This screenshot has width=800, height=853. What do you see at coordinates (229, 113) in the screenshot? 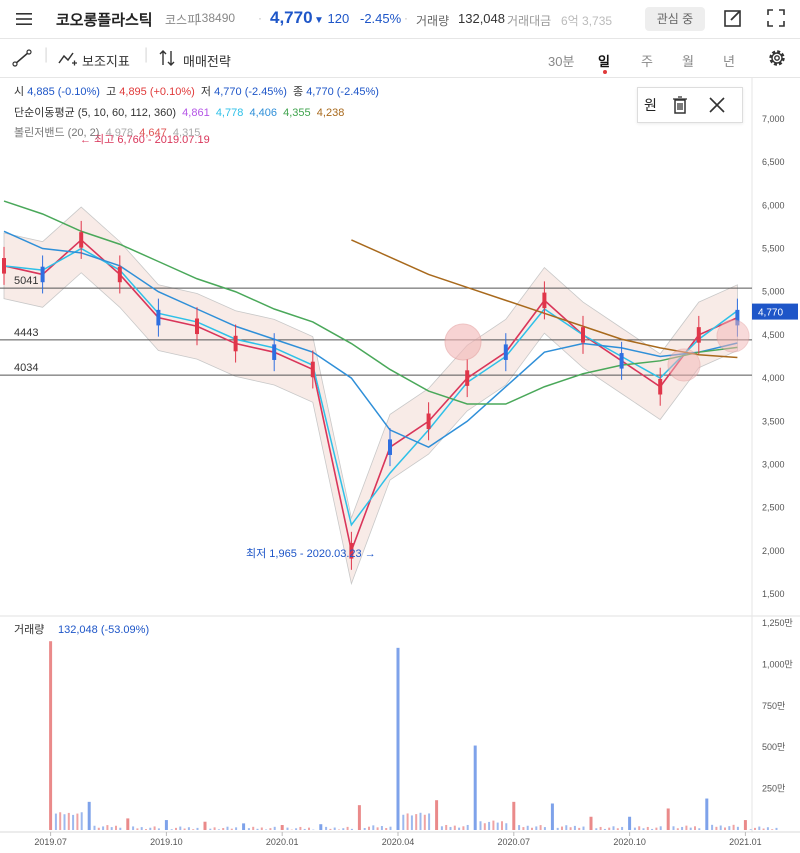
I see `sma-10-value: 4,778` at bounding box center [229, 113].